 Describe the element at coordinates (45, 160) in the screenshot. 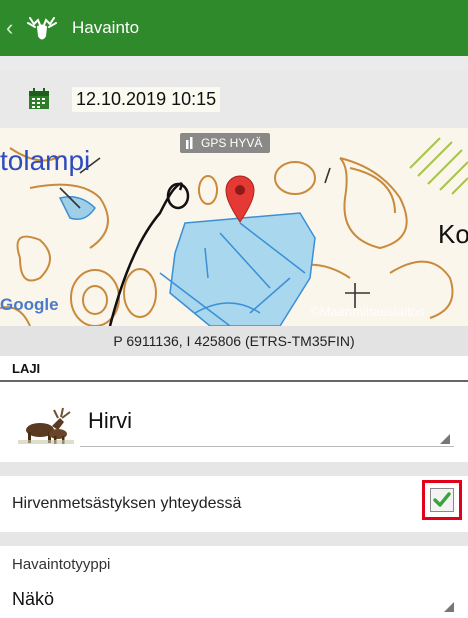

I see `map-label-lake: tolampi` at that location.